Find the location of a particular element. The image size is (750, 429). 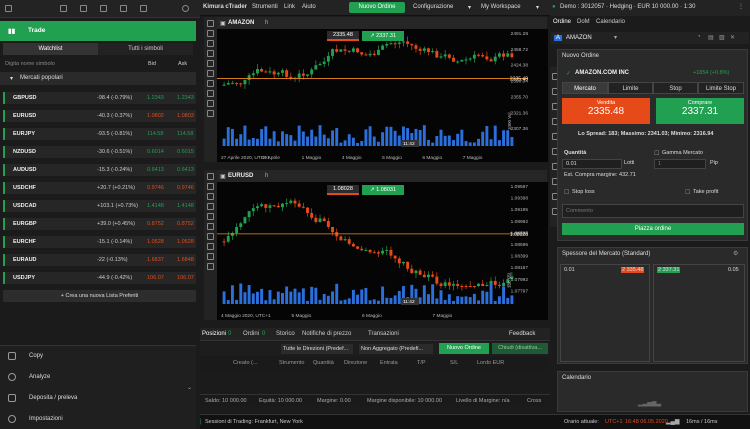

list-item: USDCHF +20.7 (+0.21%) 0.9746 0.9746 is located at coordinates (99, 188).